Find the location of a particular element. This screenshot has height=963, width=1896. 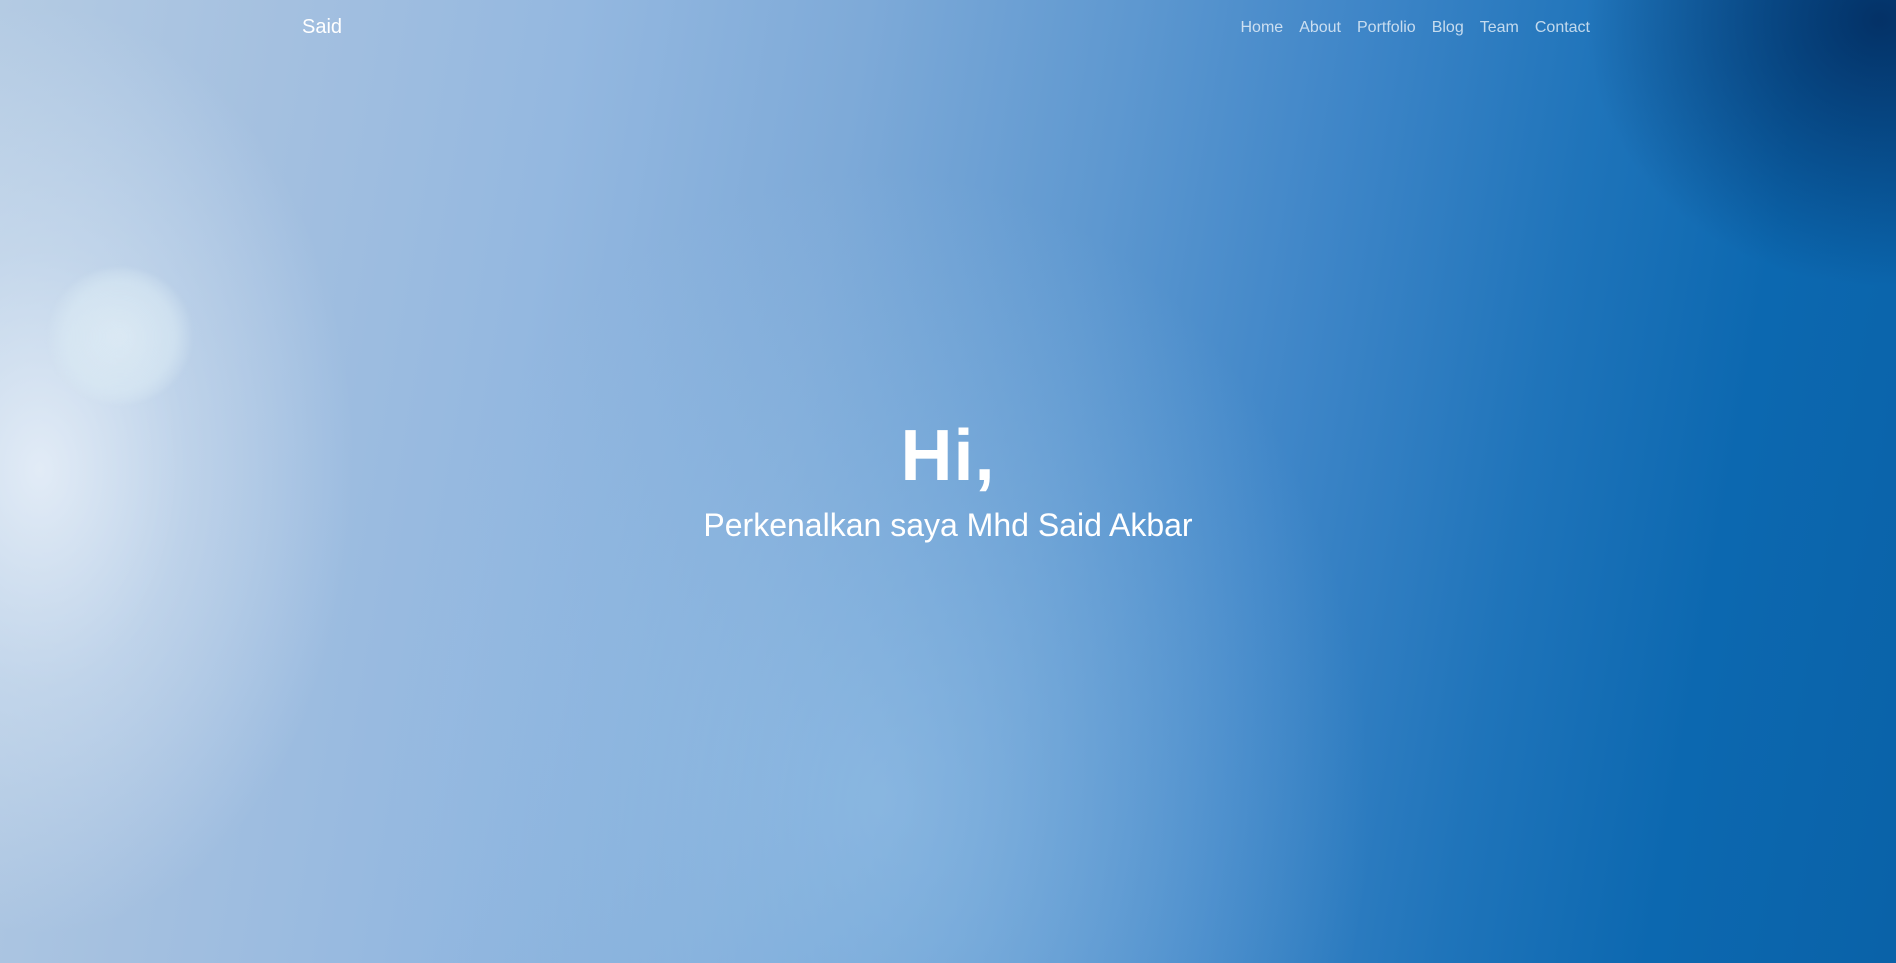

nav-link-contact: Contact is located at coordinates (1562, 28).